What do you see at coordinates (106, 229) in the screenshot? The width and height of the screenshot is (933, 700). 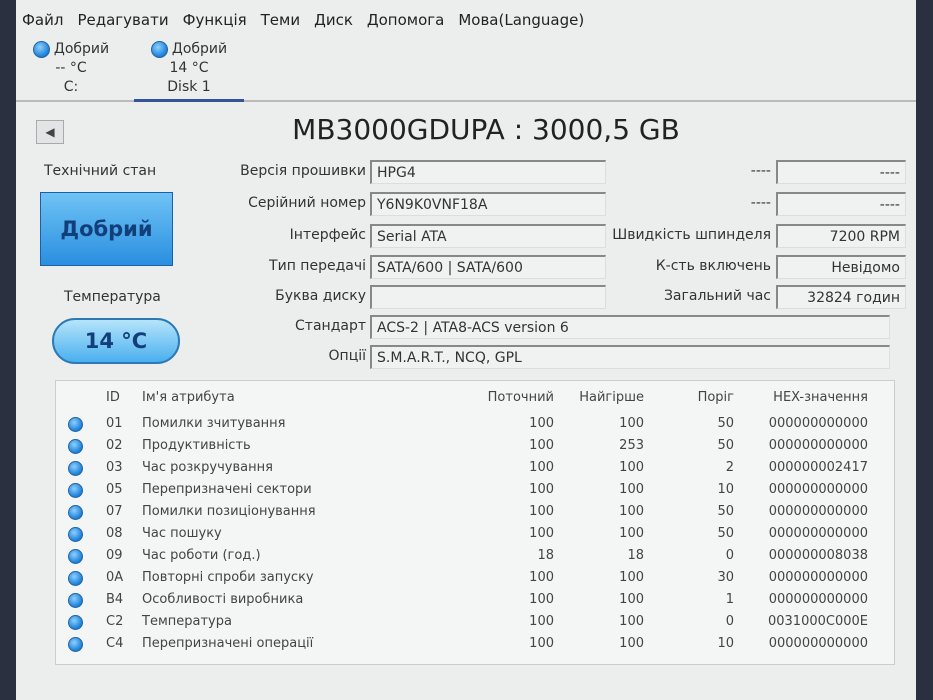 I see `health-status-button: Добрий` at bounding box center [106, 229].